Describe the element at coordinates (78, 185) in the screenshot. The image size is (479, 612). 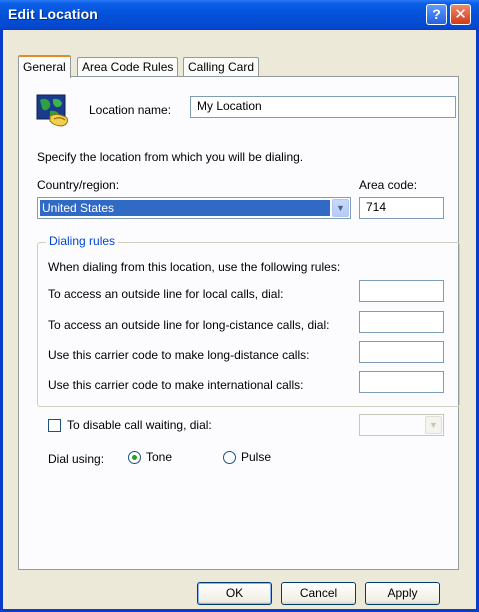
I see `country-label: Country/region:` at that location.